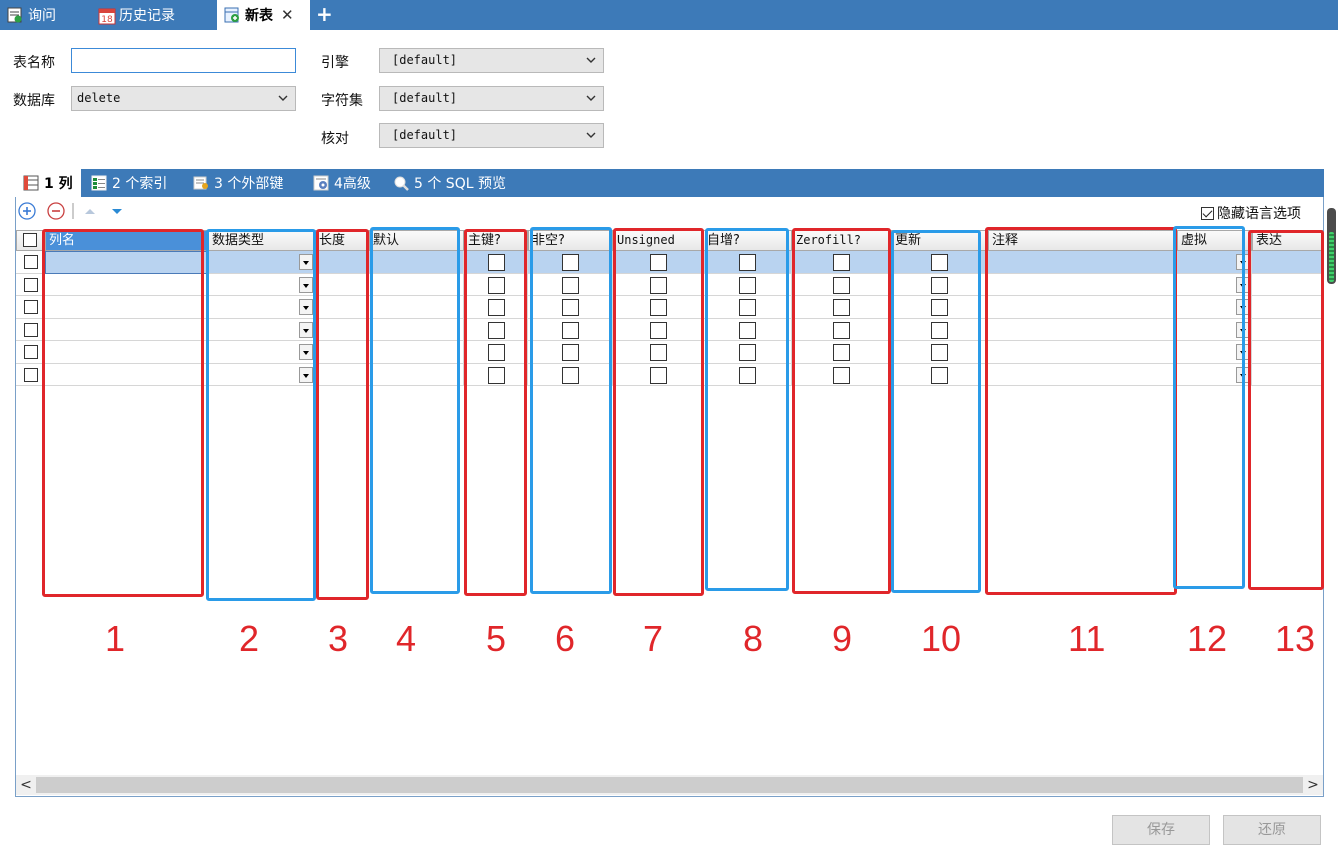 Image resolution: width=1338 pixels, height=859 pixels. I want to click on engine-label: 引擎, so click(335, 63).